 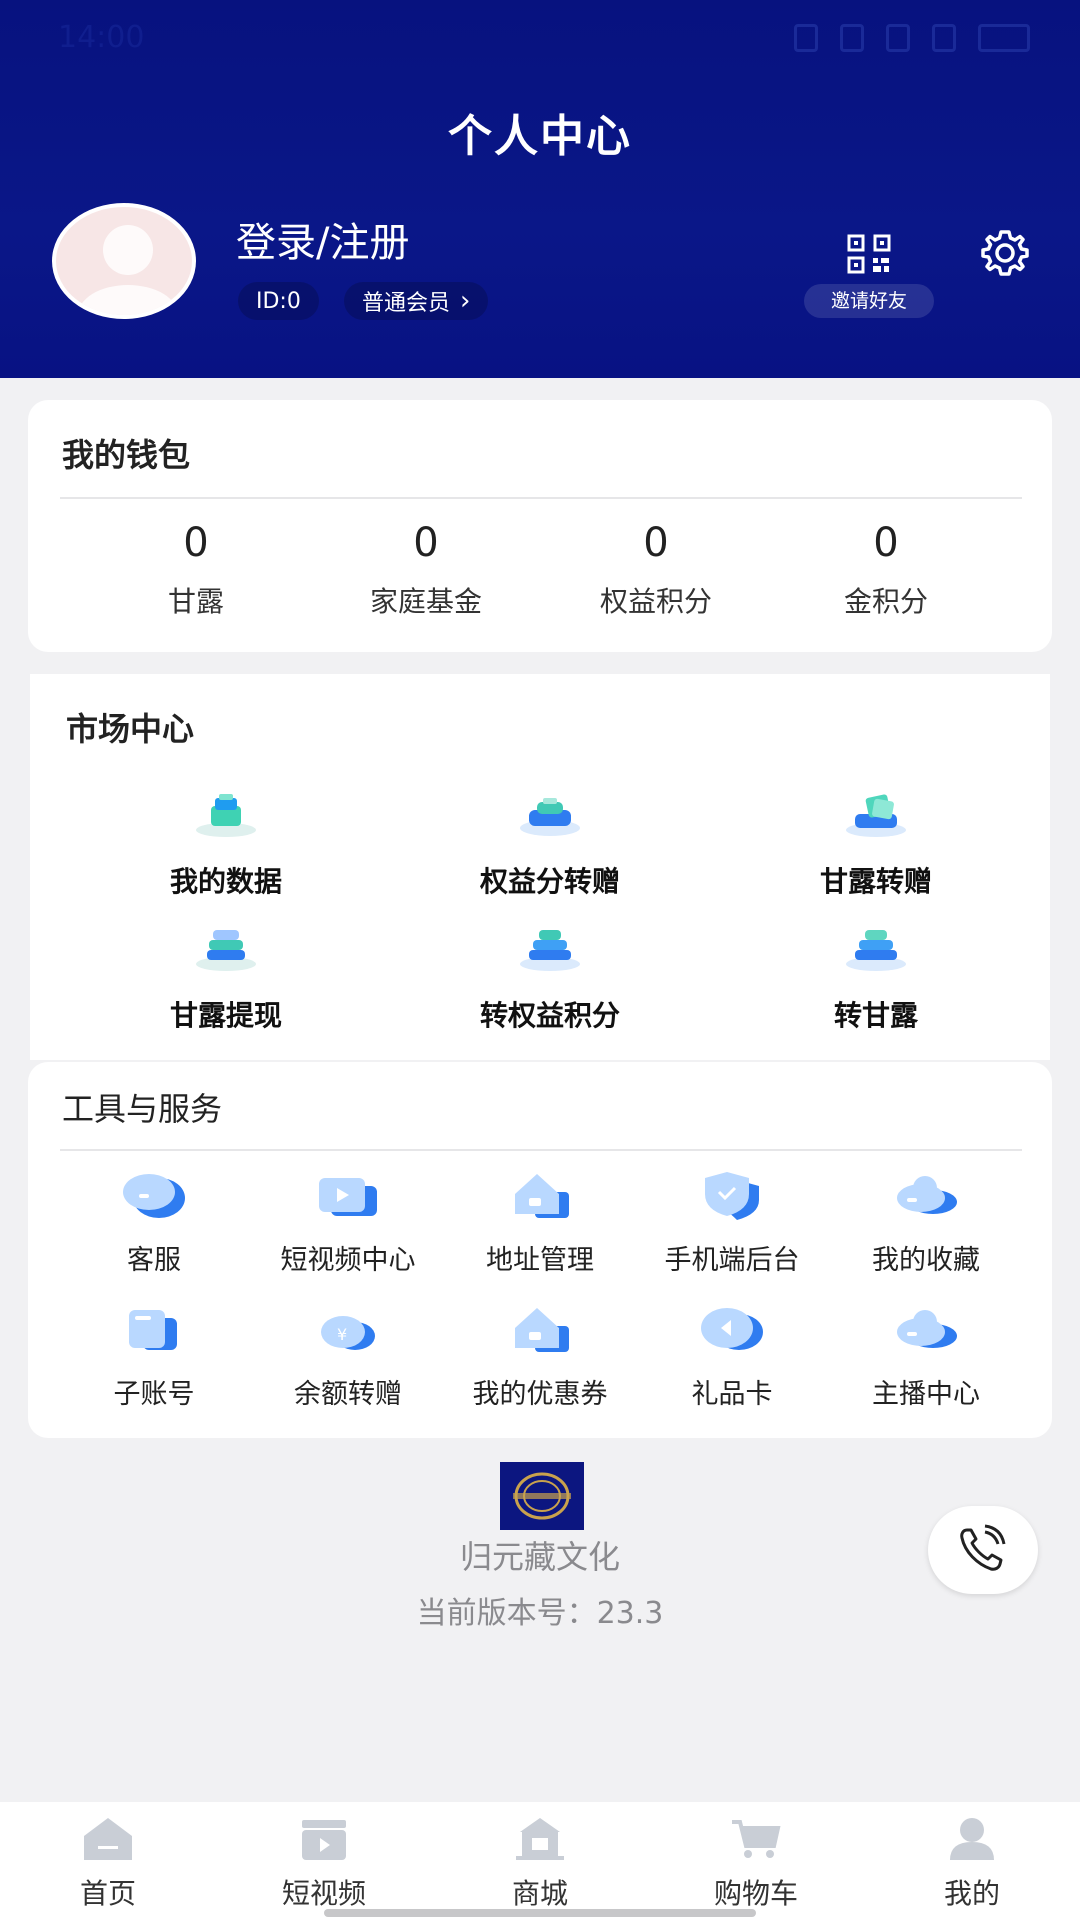 I want to click on market-item-equity-transfer: 权益分转赠, so click(x=550, y=846).